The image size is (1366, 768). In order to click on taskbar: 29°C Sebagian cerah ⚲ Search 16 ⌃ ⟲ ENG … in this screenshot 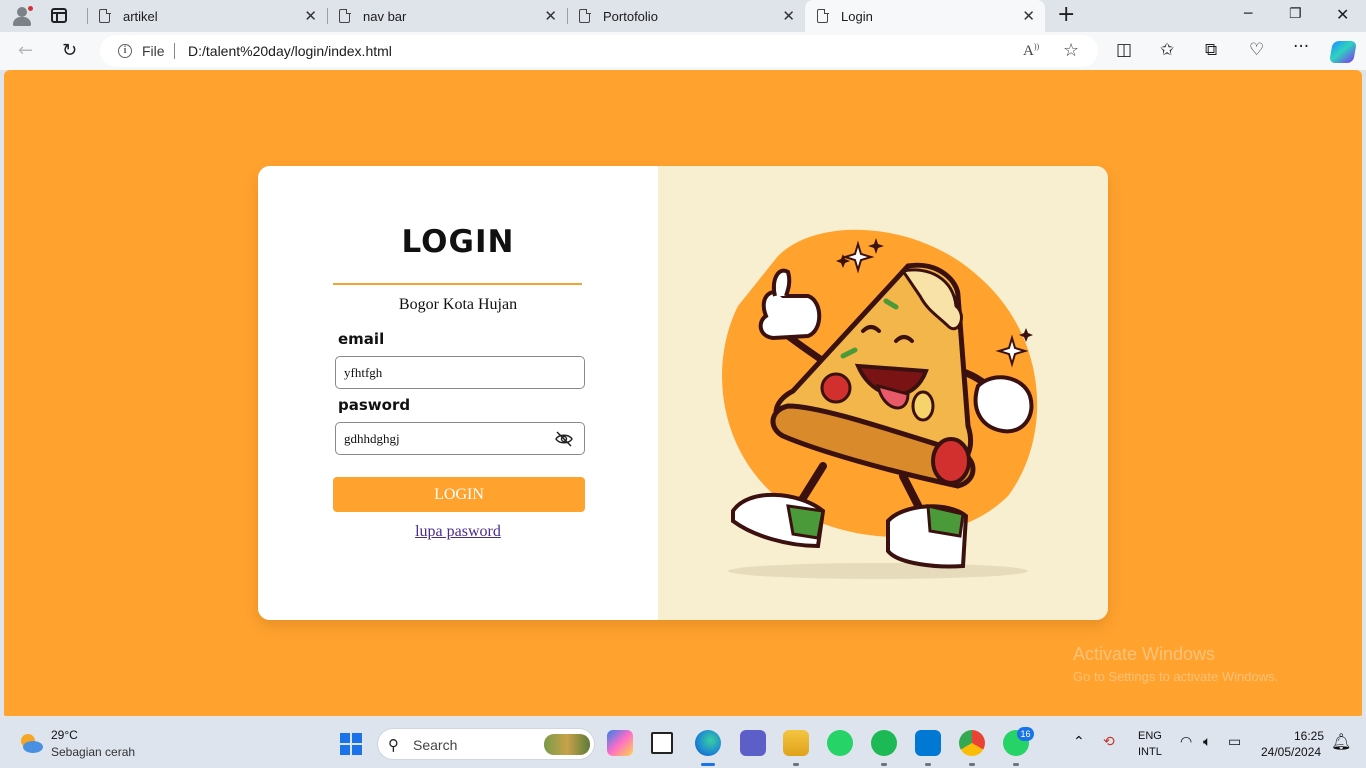, I will do `click(683, 744)`.